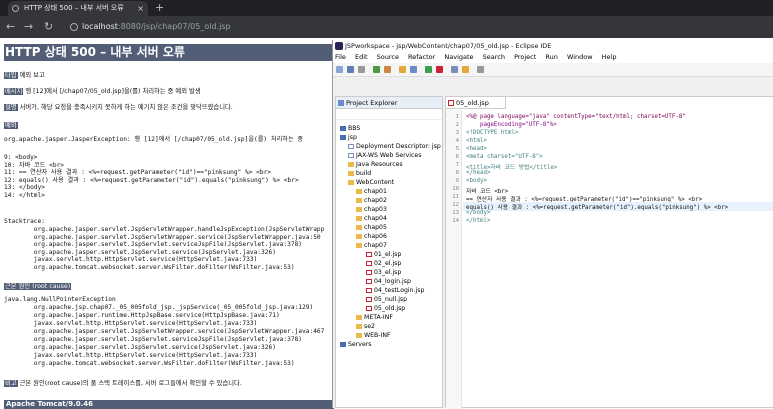  What do you see at coordinates (350, 69) in the screenshot?
I see `save-icon` at bounding box center [350, 69].